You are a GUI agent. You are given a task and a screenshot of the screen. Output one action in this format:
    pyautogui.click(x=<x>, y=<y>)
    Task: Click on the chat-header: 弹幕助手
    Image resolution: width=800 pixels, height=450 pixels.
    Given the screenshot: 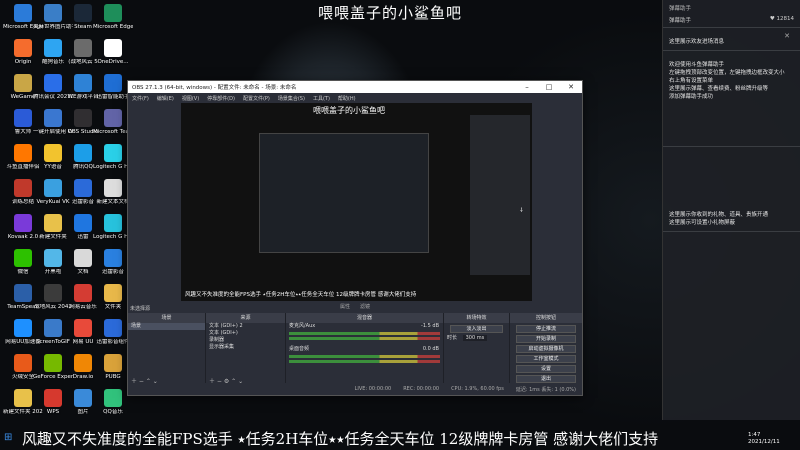 What is the action you would take?
    pyautogui.click(x=680, y=9)
    